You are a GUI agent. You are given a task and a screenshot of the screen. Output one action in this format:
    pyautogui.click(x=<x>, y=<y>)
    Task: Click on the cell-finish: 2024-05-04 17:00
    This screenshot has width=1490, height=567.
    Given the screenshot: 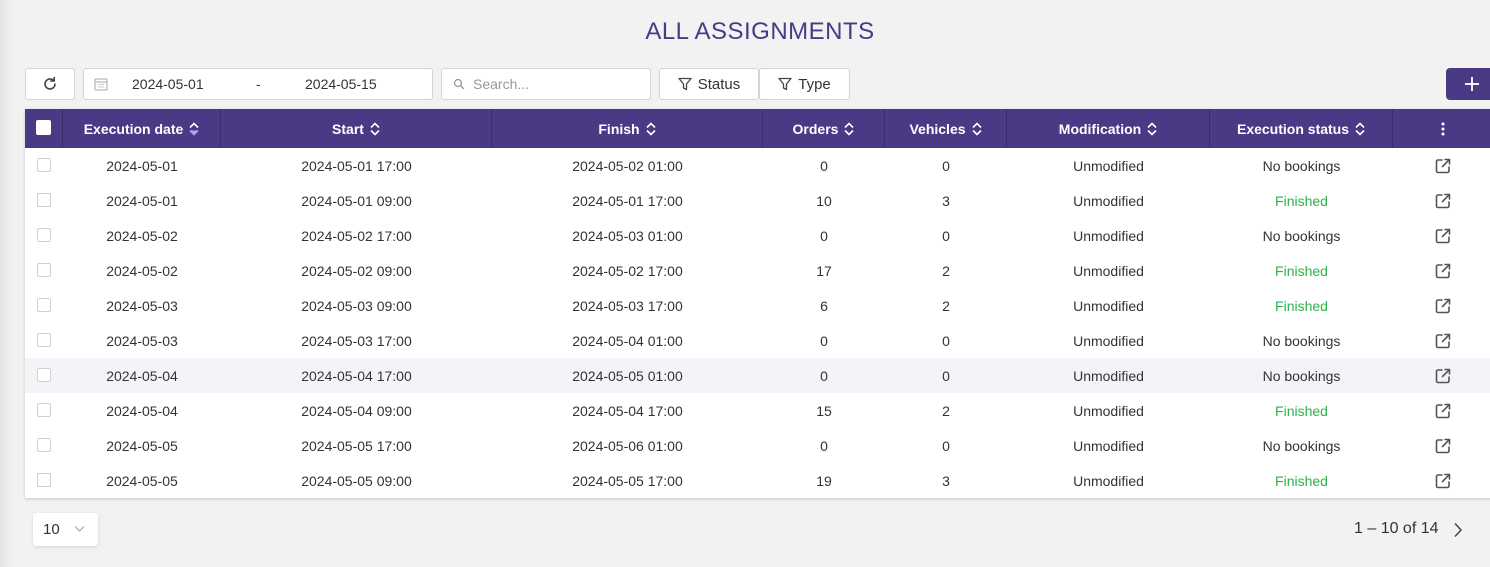 What is the action you would take?
    pyautogui.click(x=627, y=410)
    